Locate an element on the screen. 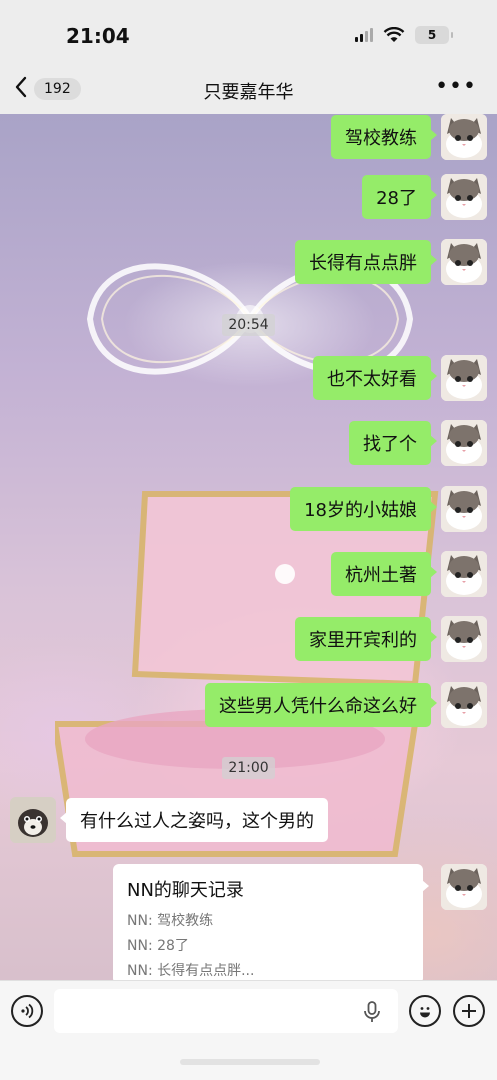 The height and width of the screenshot is (1080, 497). battery-icon: 5 is located at coordinates (434, 35).